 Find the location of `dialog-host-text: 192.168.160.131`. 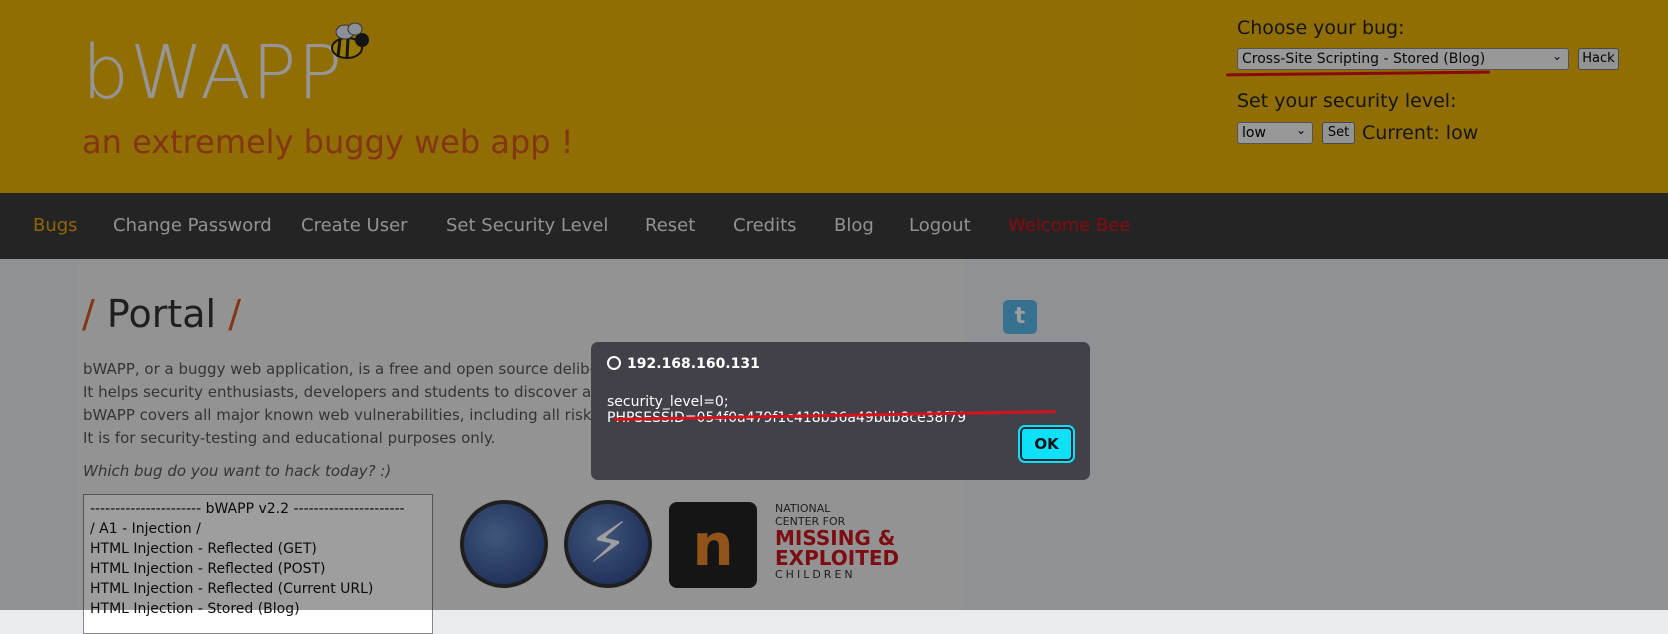

dialog-host-text: 192.168.160.131 is located at coordinates (693, 364).